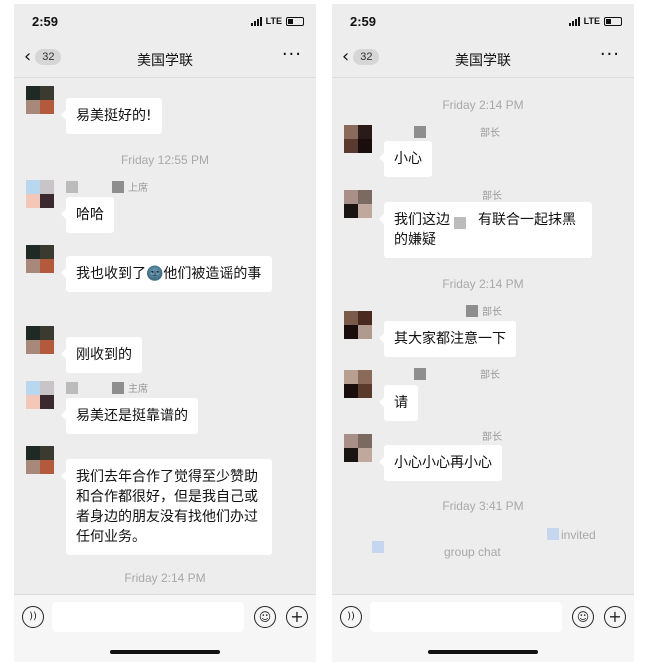 The image size is (645, 666). I want to click on message-bubble: 请, so click(398, 403).